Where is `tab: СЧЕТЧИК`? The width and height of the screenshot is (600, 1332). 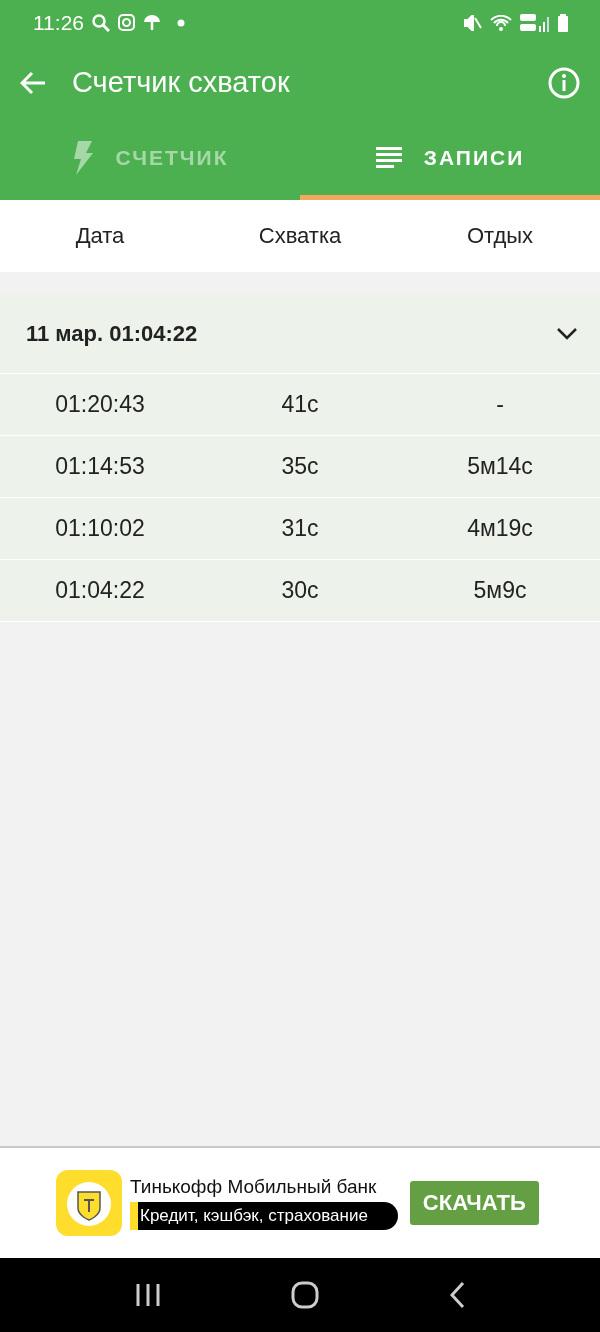
tab: СЧЕТЧИК is located at coordinates (150, 160).